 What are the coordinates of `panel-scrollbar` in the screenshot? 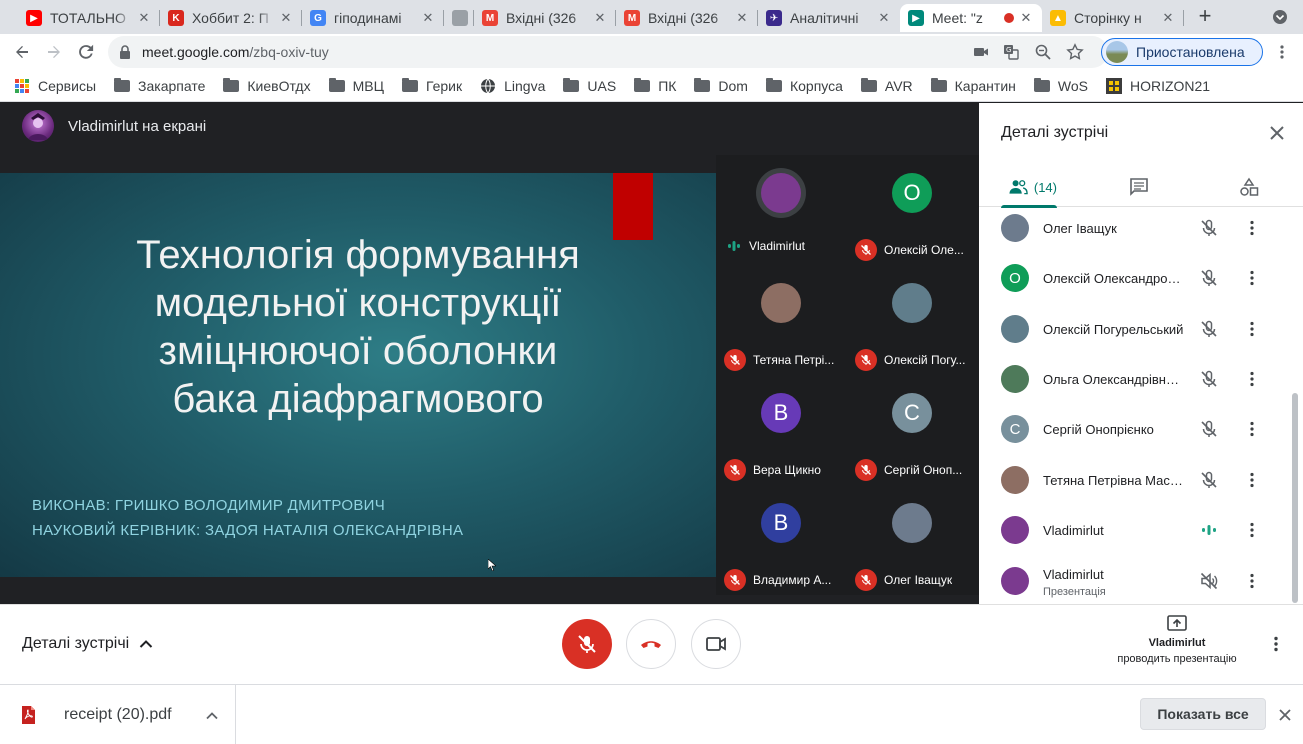 It's located at (1295, 498).